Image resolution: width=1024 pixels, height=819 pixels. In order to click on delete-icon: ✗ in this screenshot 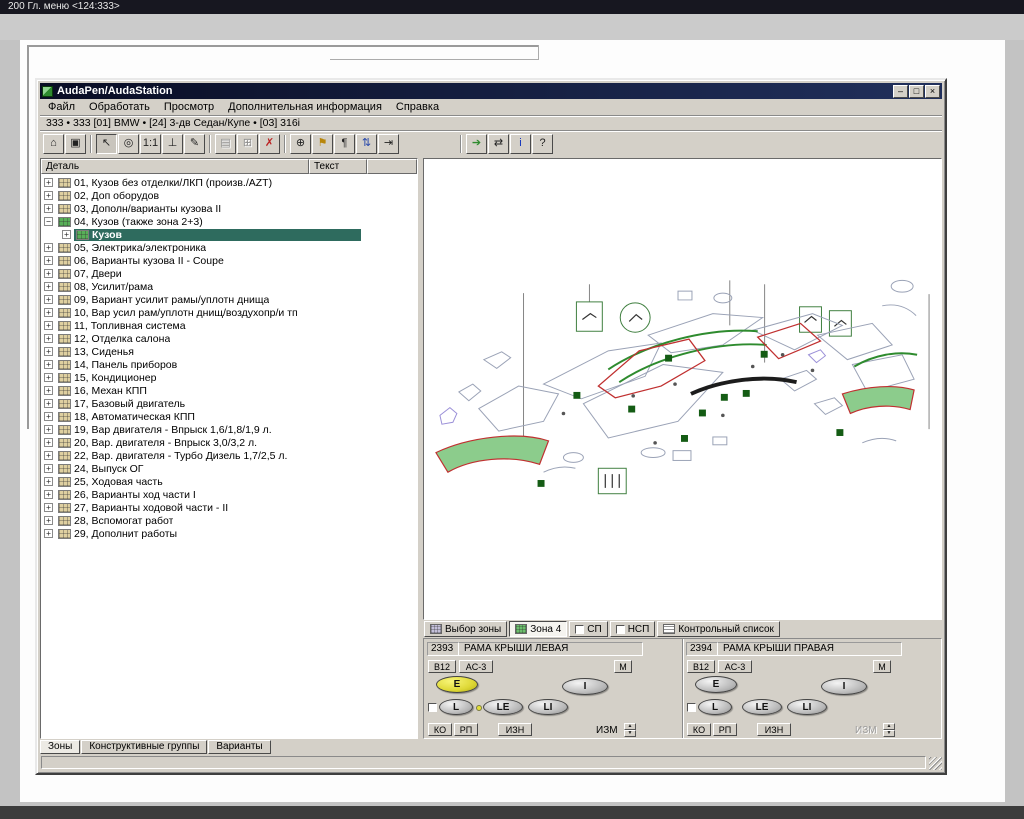, I will do `click(269, 143)`.